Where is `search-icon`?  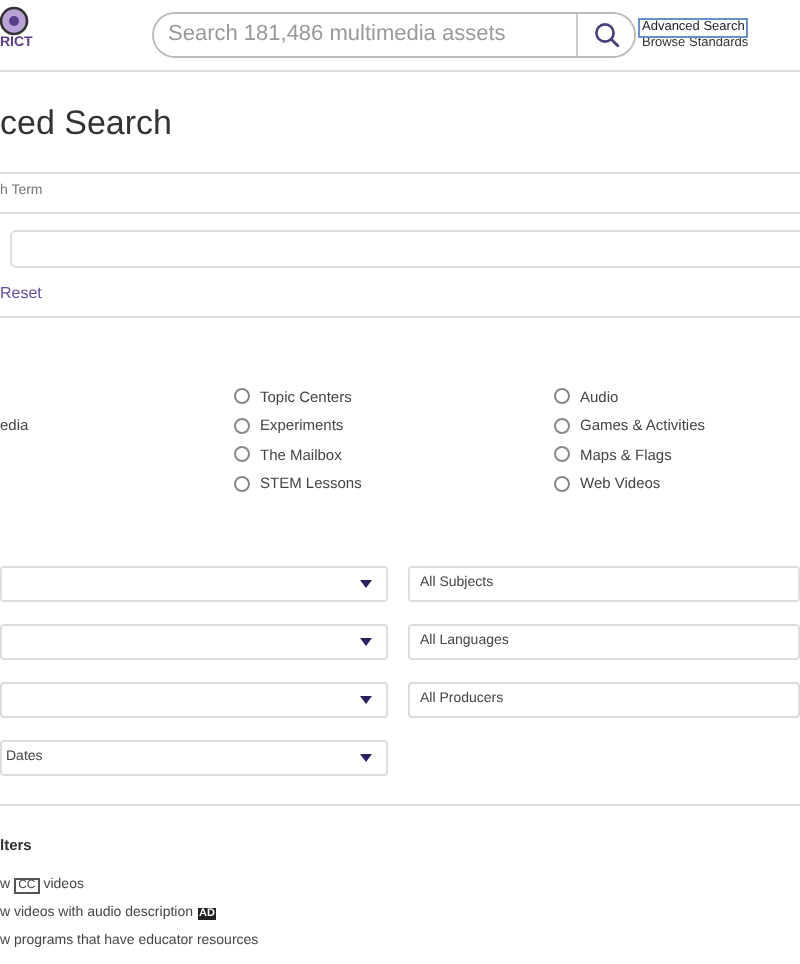 search-icon is located at coordinates (606, 35).